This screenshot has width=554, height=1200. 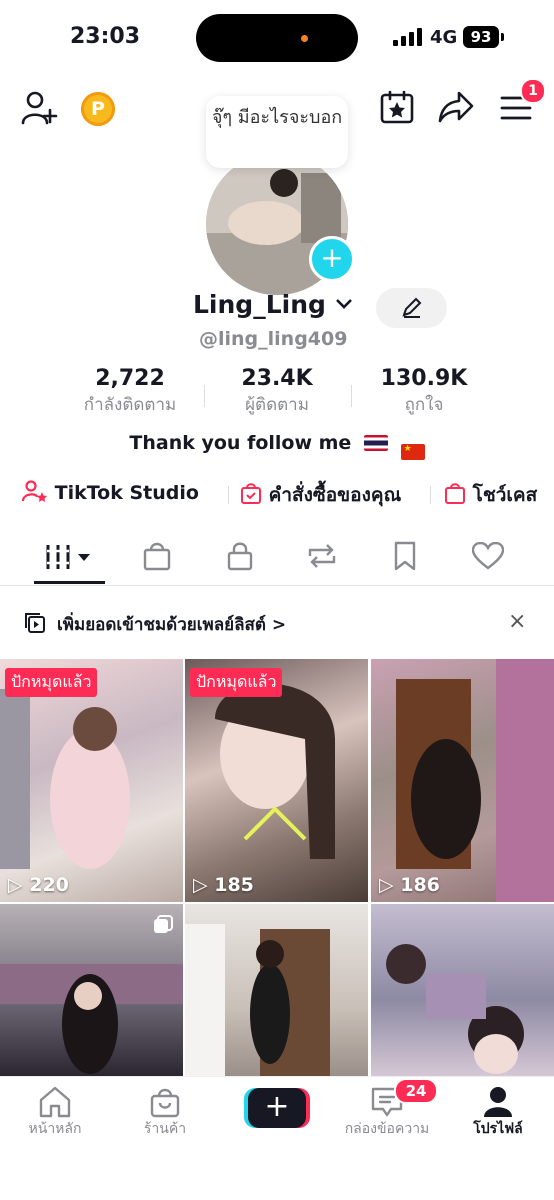 I want to click on nav-shop-label: ร้านค้า, so click(x=165, y=1129).